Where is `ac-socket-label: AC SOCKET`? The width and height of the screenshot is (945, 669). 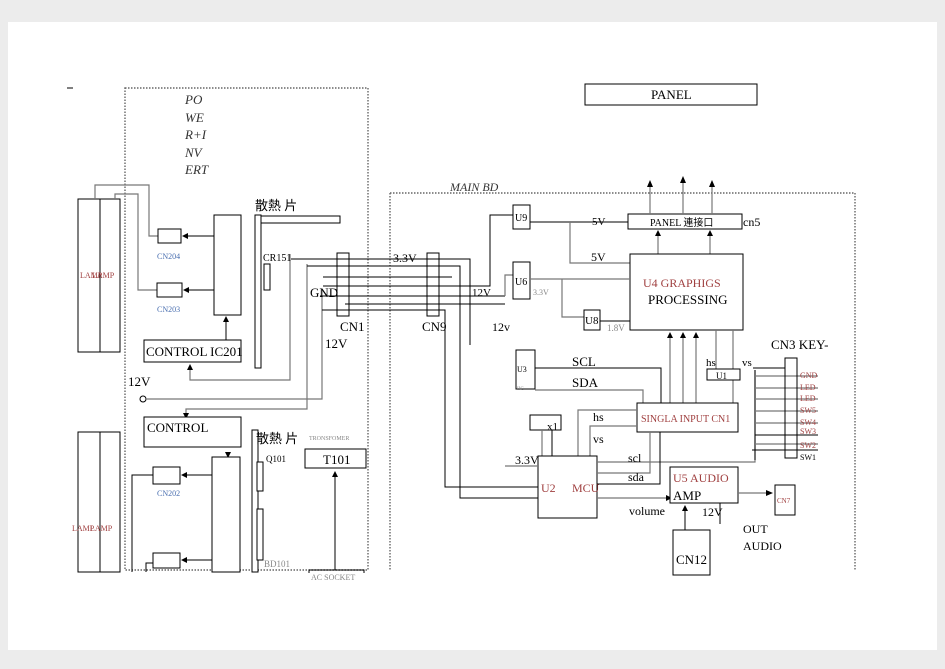 ac-socket-label: AC SOCKET is located at coordinates (333, 577).